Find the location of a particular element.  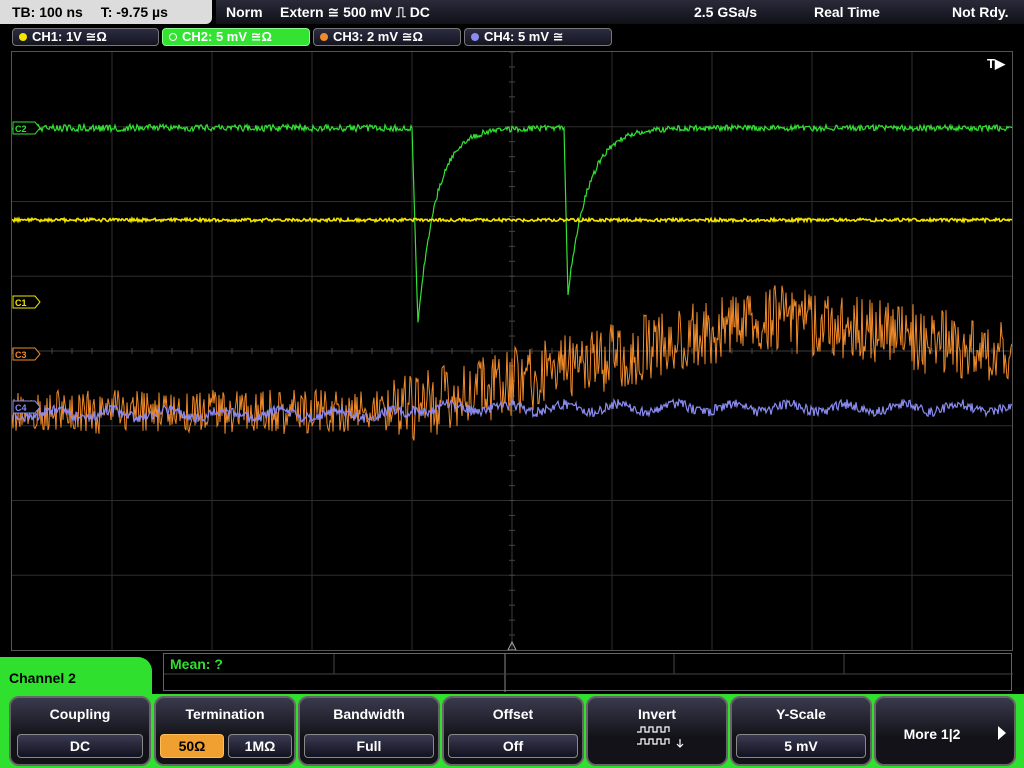

more-softkey: More 1|2 is located at coordinates (945, 731).